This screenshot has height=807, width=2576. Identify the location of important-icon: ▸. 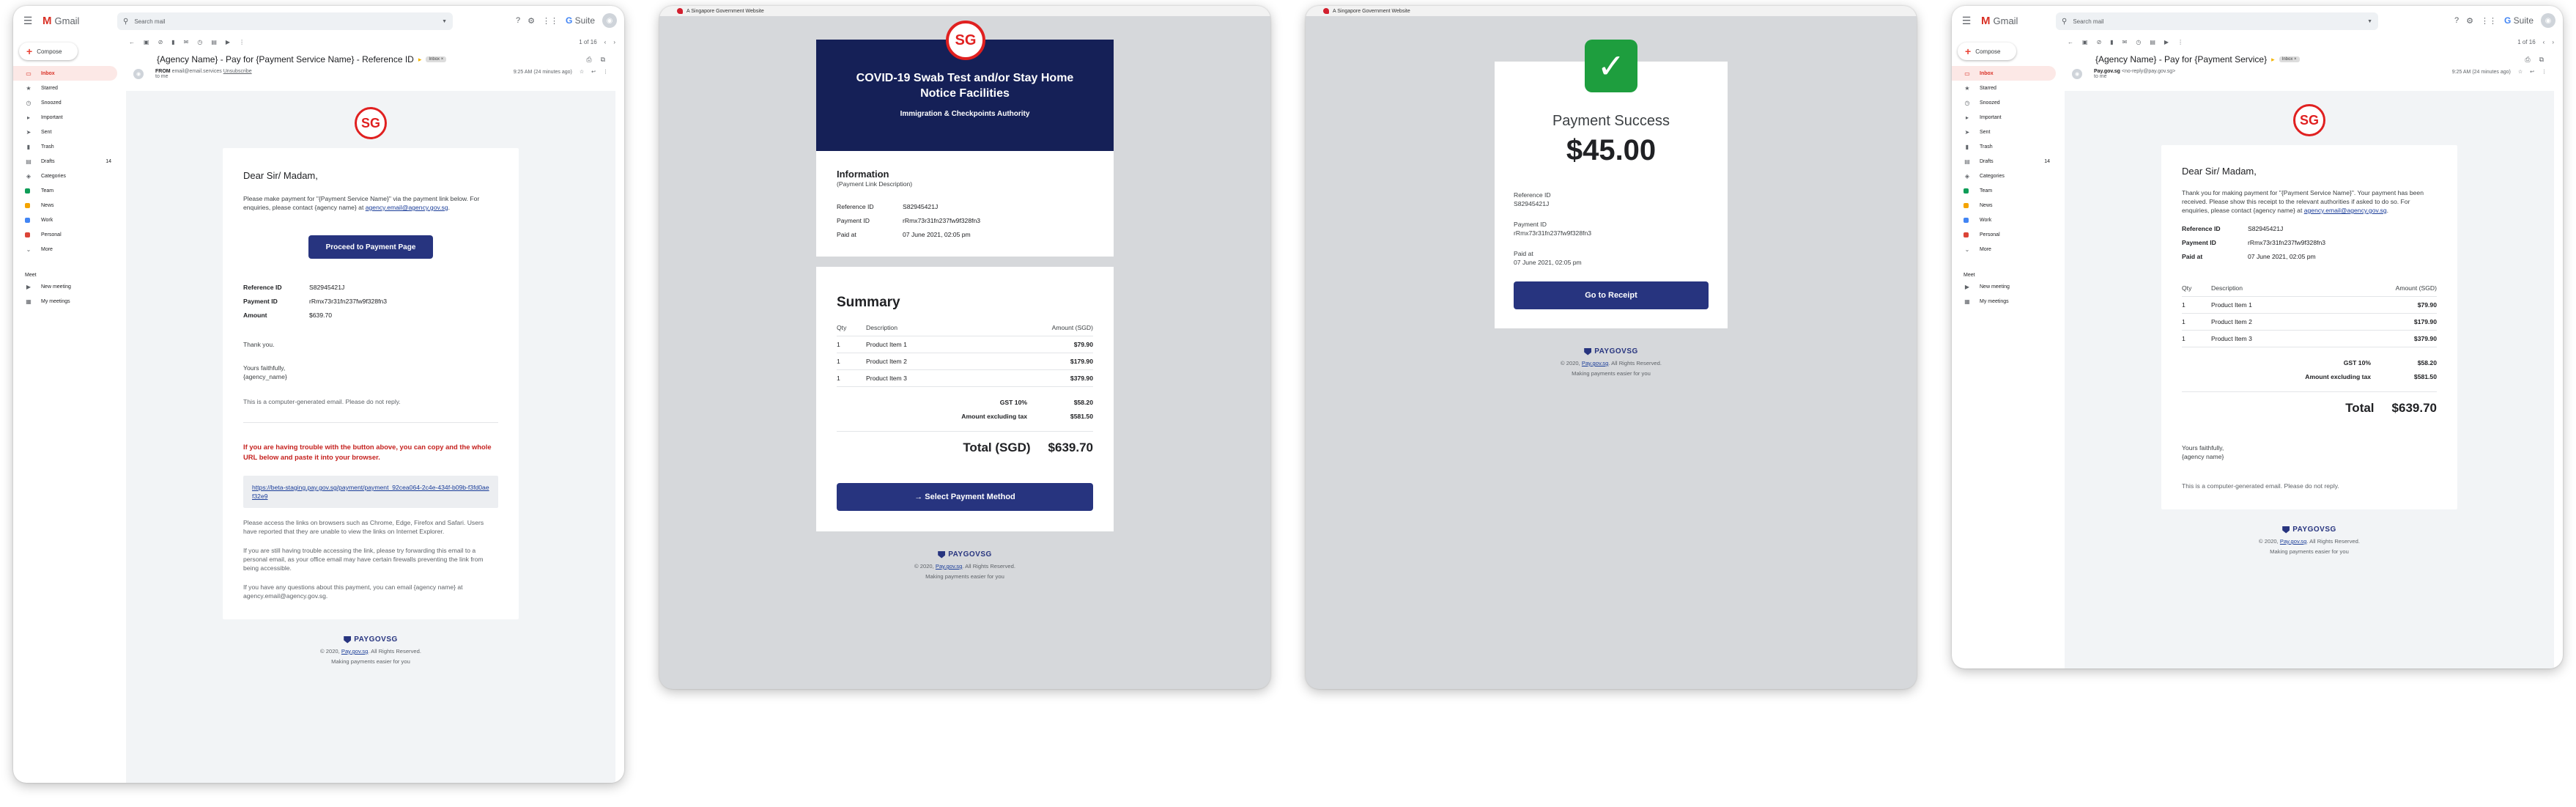
(28, 118).